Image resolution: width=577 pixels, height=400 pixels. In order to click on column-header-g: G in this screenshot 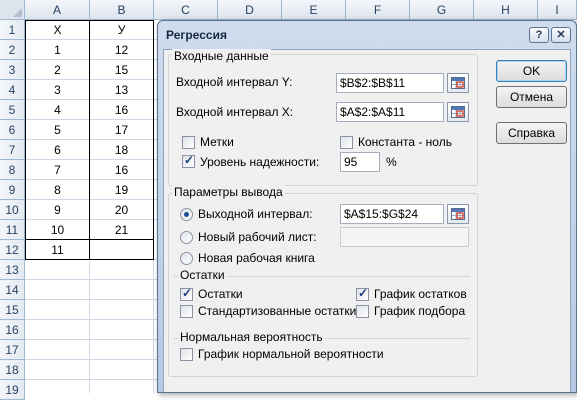, I will do `click(442, 10)`.